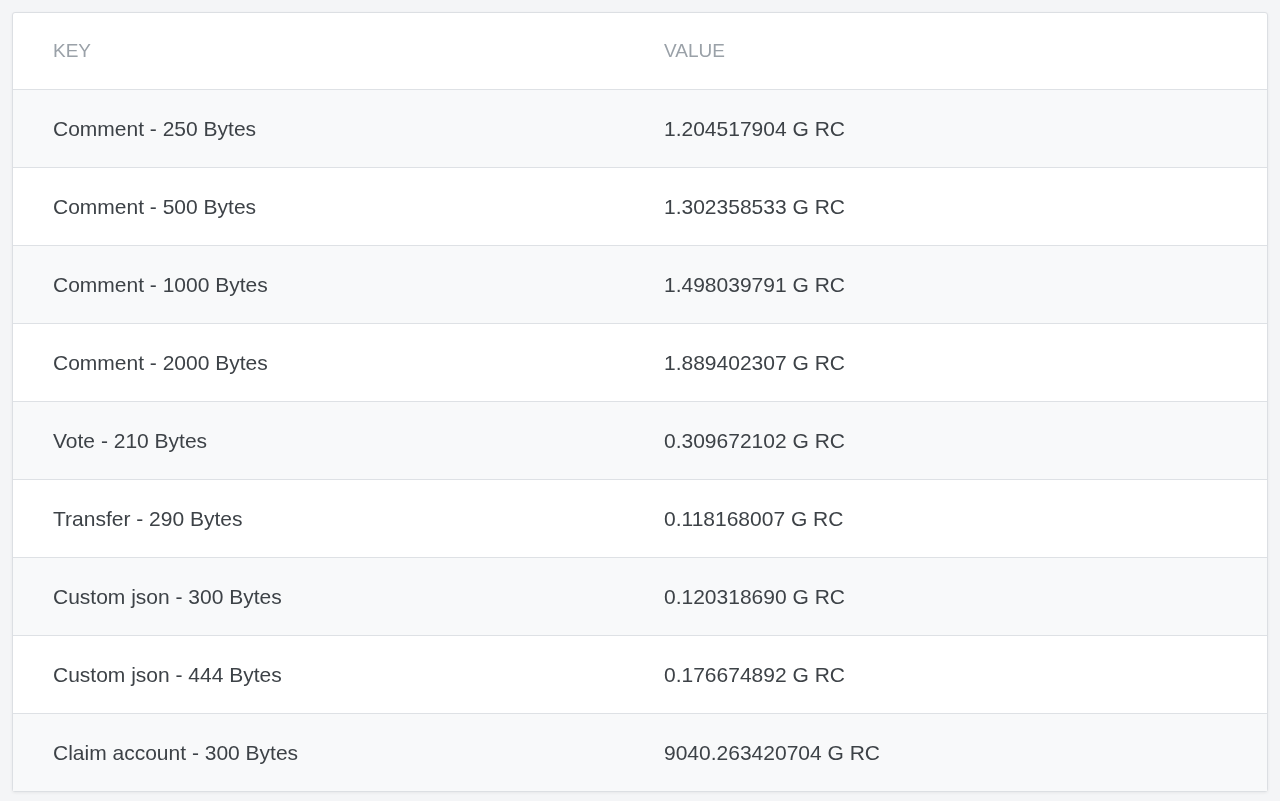  Describe the element at coordinates (155, 206) in the screenshot. I see `table-cell-text: Comment - 500 Bytes` at that location.